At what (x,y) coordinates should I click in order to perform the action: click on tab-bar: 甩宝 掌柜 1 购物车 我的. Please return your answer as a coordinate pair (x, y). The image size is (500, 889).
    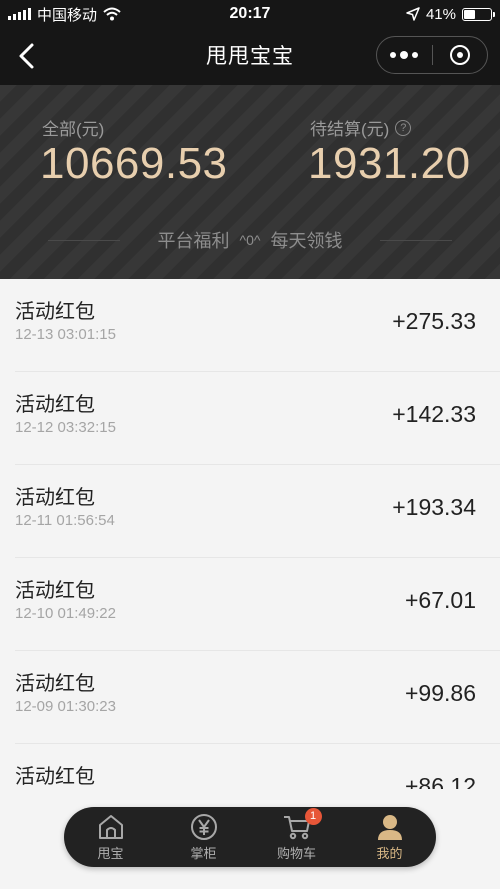
    Looking at the image, I should click on (250, 837).